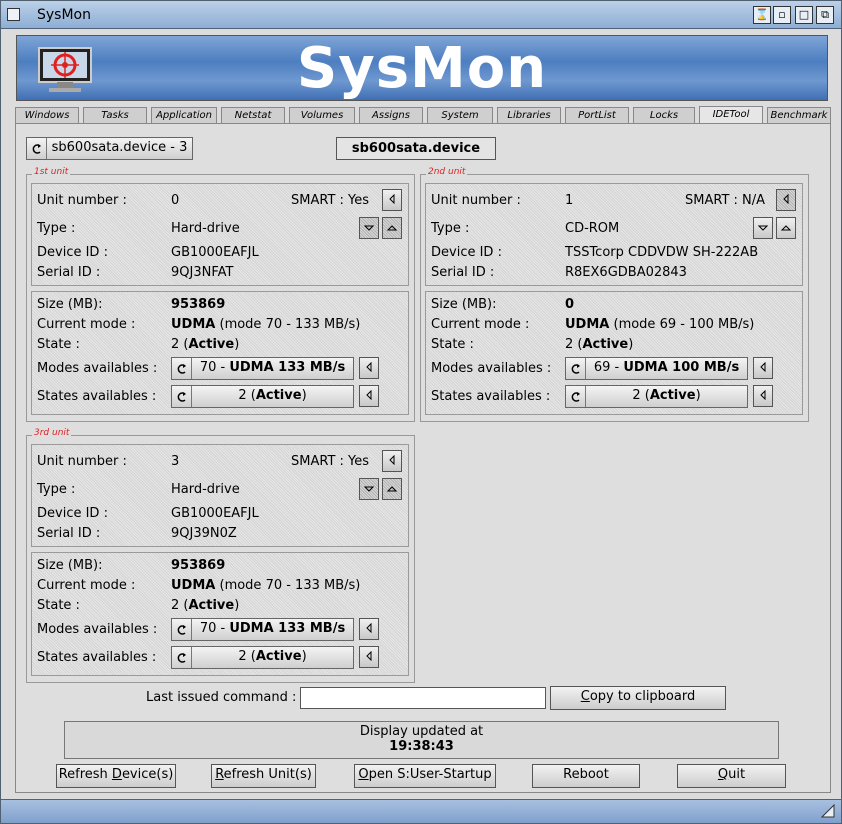  Describe the element at coordinates (322, 115) in the screenshot. I see `tab-volumes: Volumes` at that location.